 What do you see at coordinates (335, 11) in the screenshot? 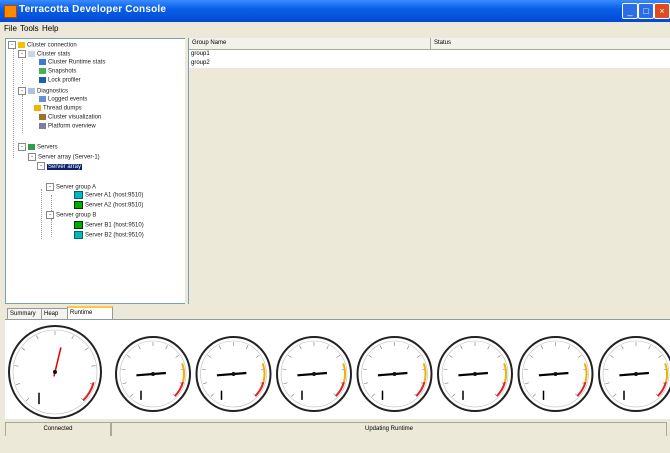
I see `title-bar: Terracotta Developer Console _ □ ×` at bounding box center [335, 11].